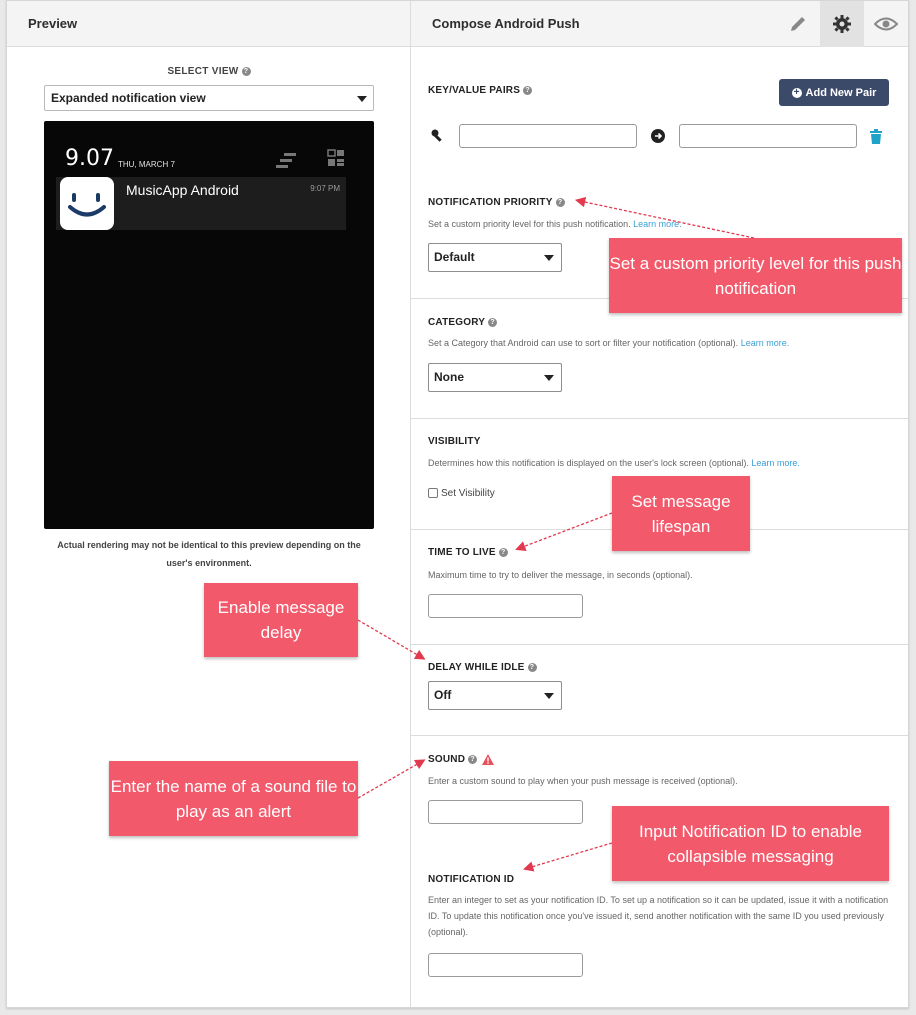 This screenshot has height=1015, width=916. What do you see at coordinates (87, 203) in the screenshot?
I see `app-icon` at bounding box center [87, 203].